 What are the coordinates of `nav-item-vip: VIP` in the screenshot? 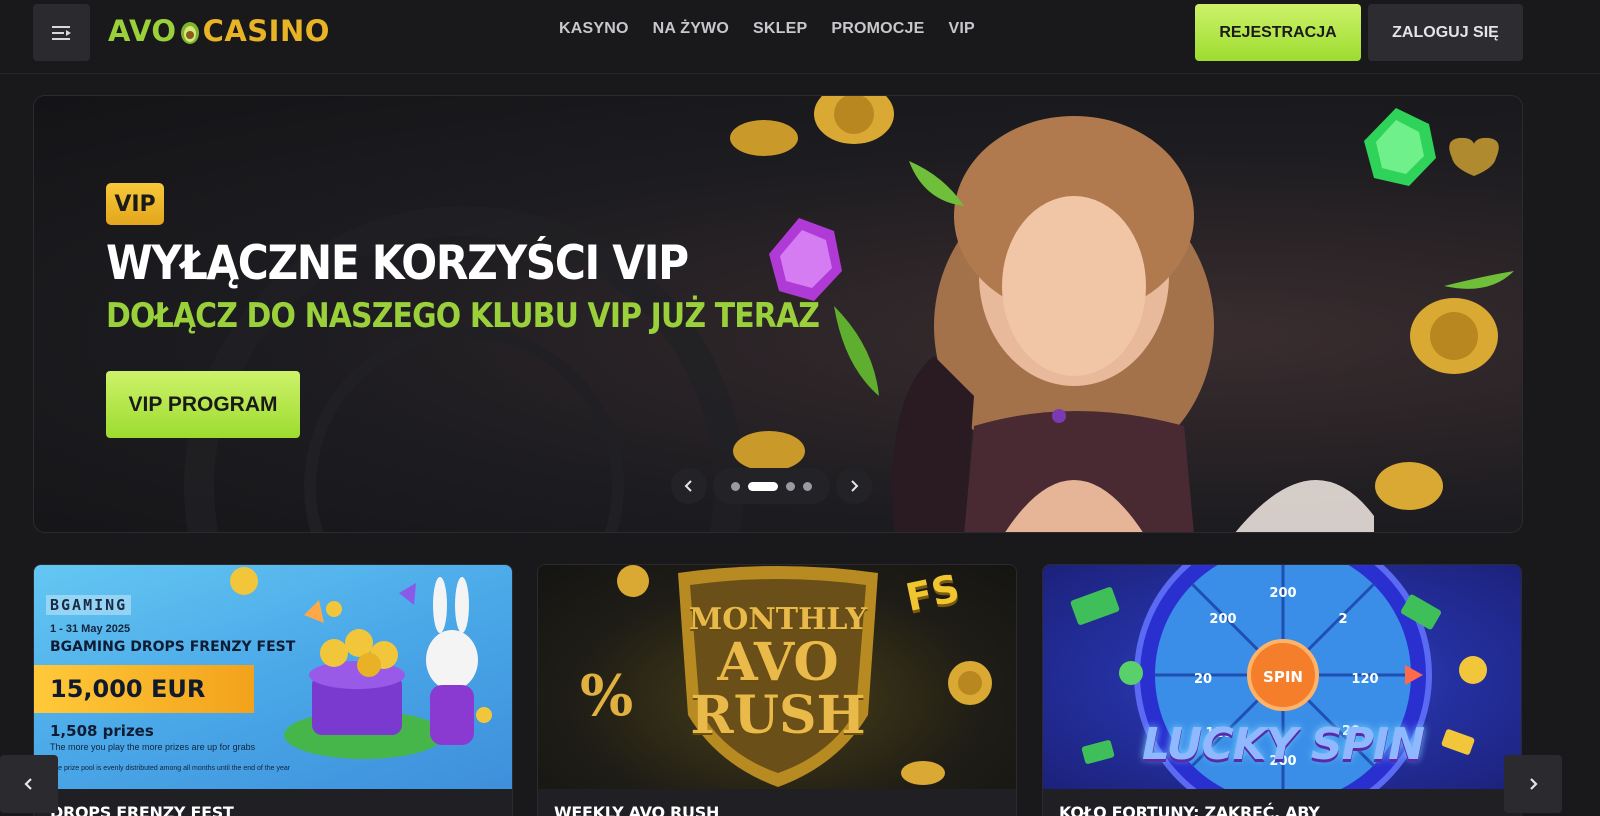 It's located at (962, 29).